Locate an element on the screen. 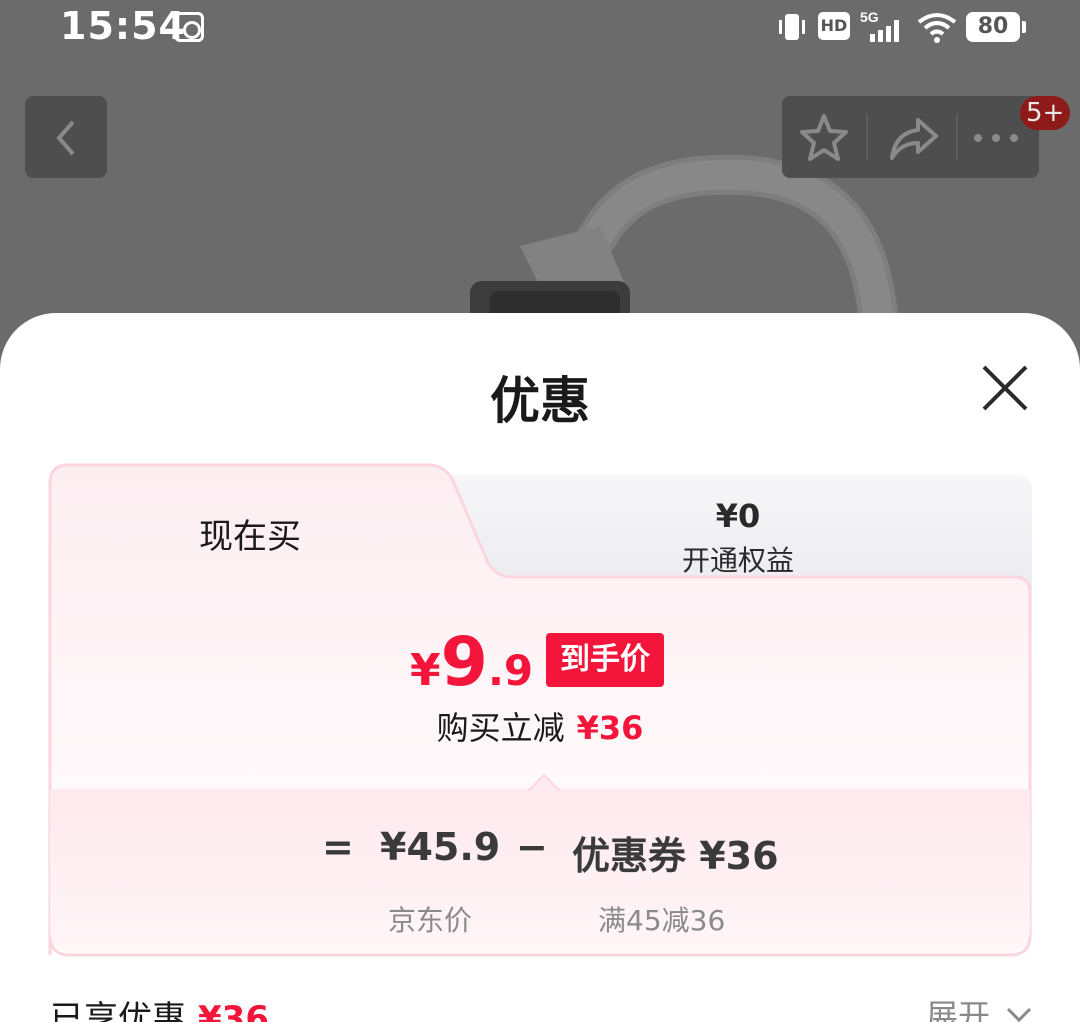 The image size is (1080, 1022). vibrate-icon is located at coordinates (792, 27).